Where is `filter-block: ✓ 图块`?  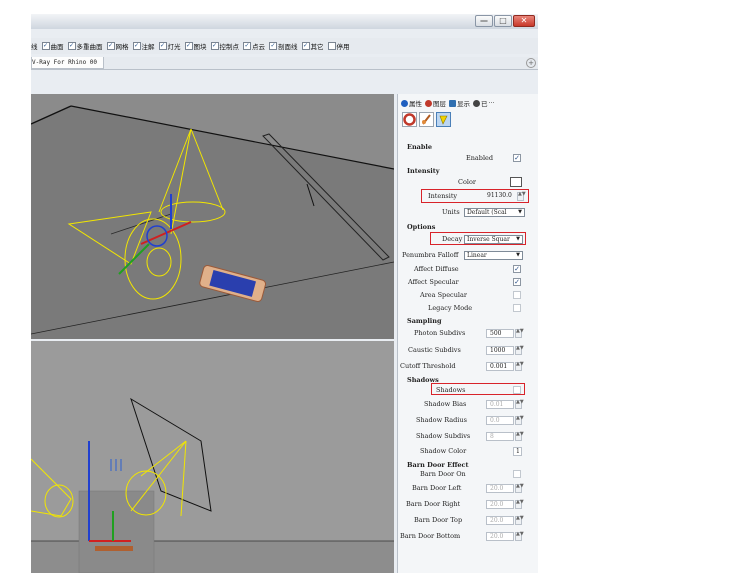
filter-block: ✓ 图块 is located at coordinates (195, 46).